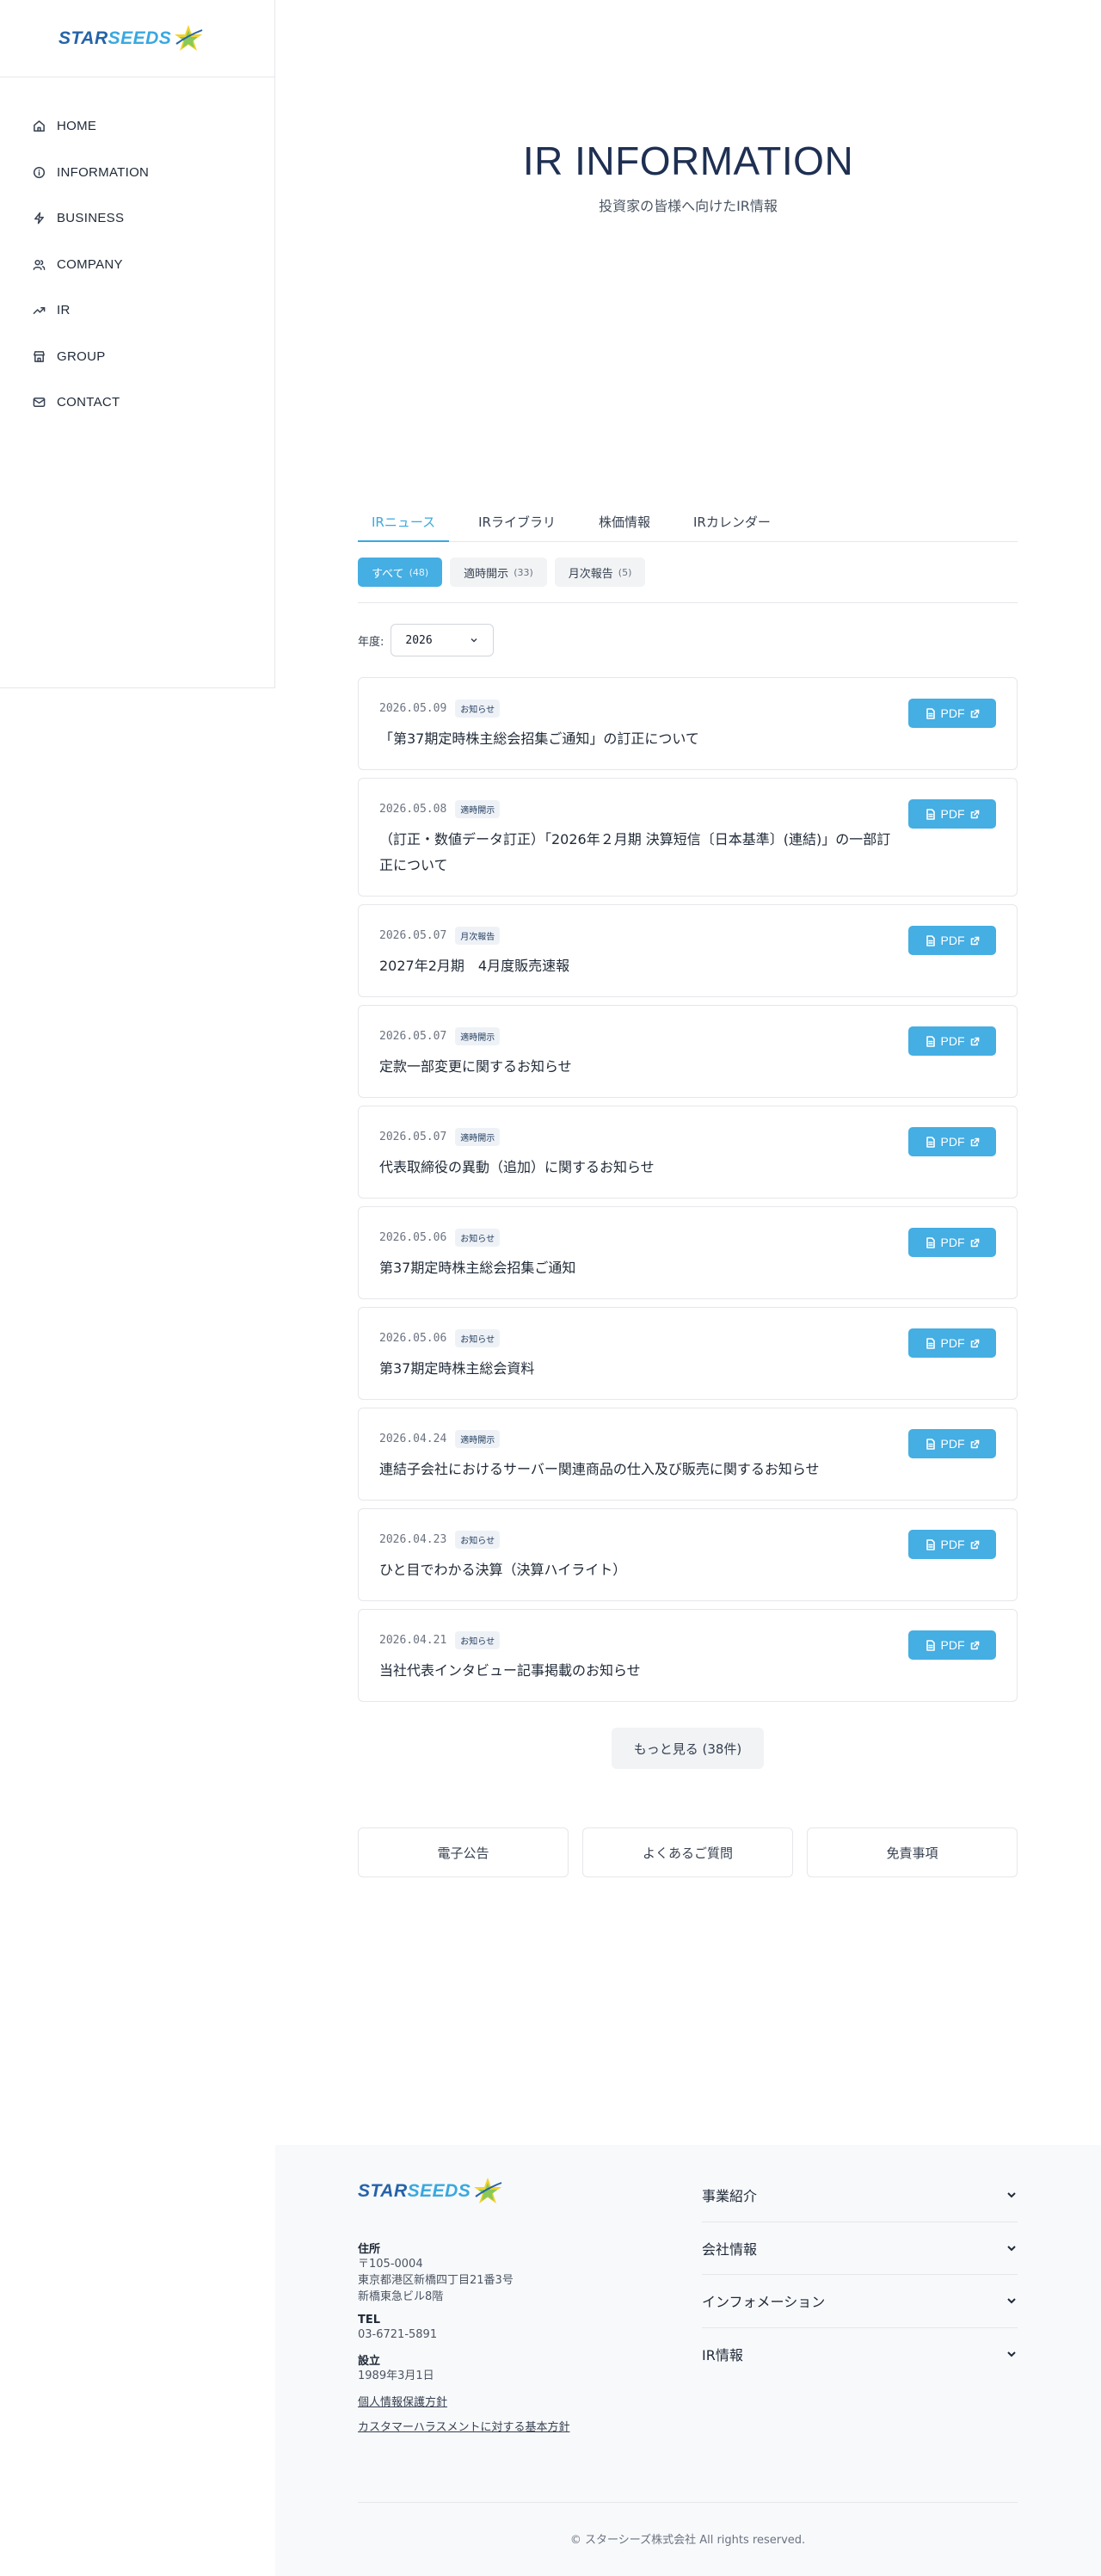 The image size is (1101, 2576). I want to click on filter-monthly-report: 月次報告 (5), so click(600, 573).